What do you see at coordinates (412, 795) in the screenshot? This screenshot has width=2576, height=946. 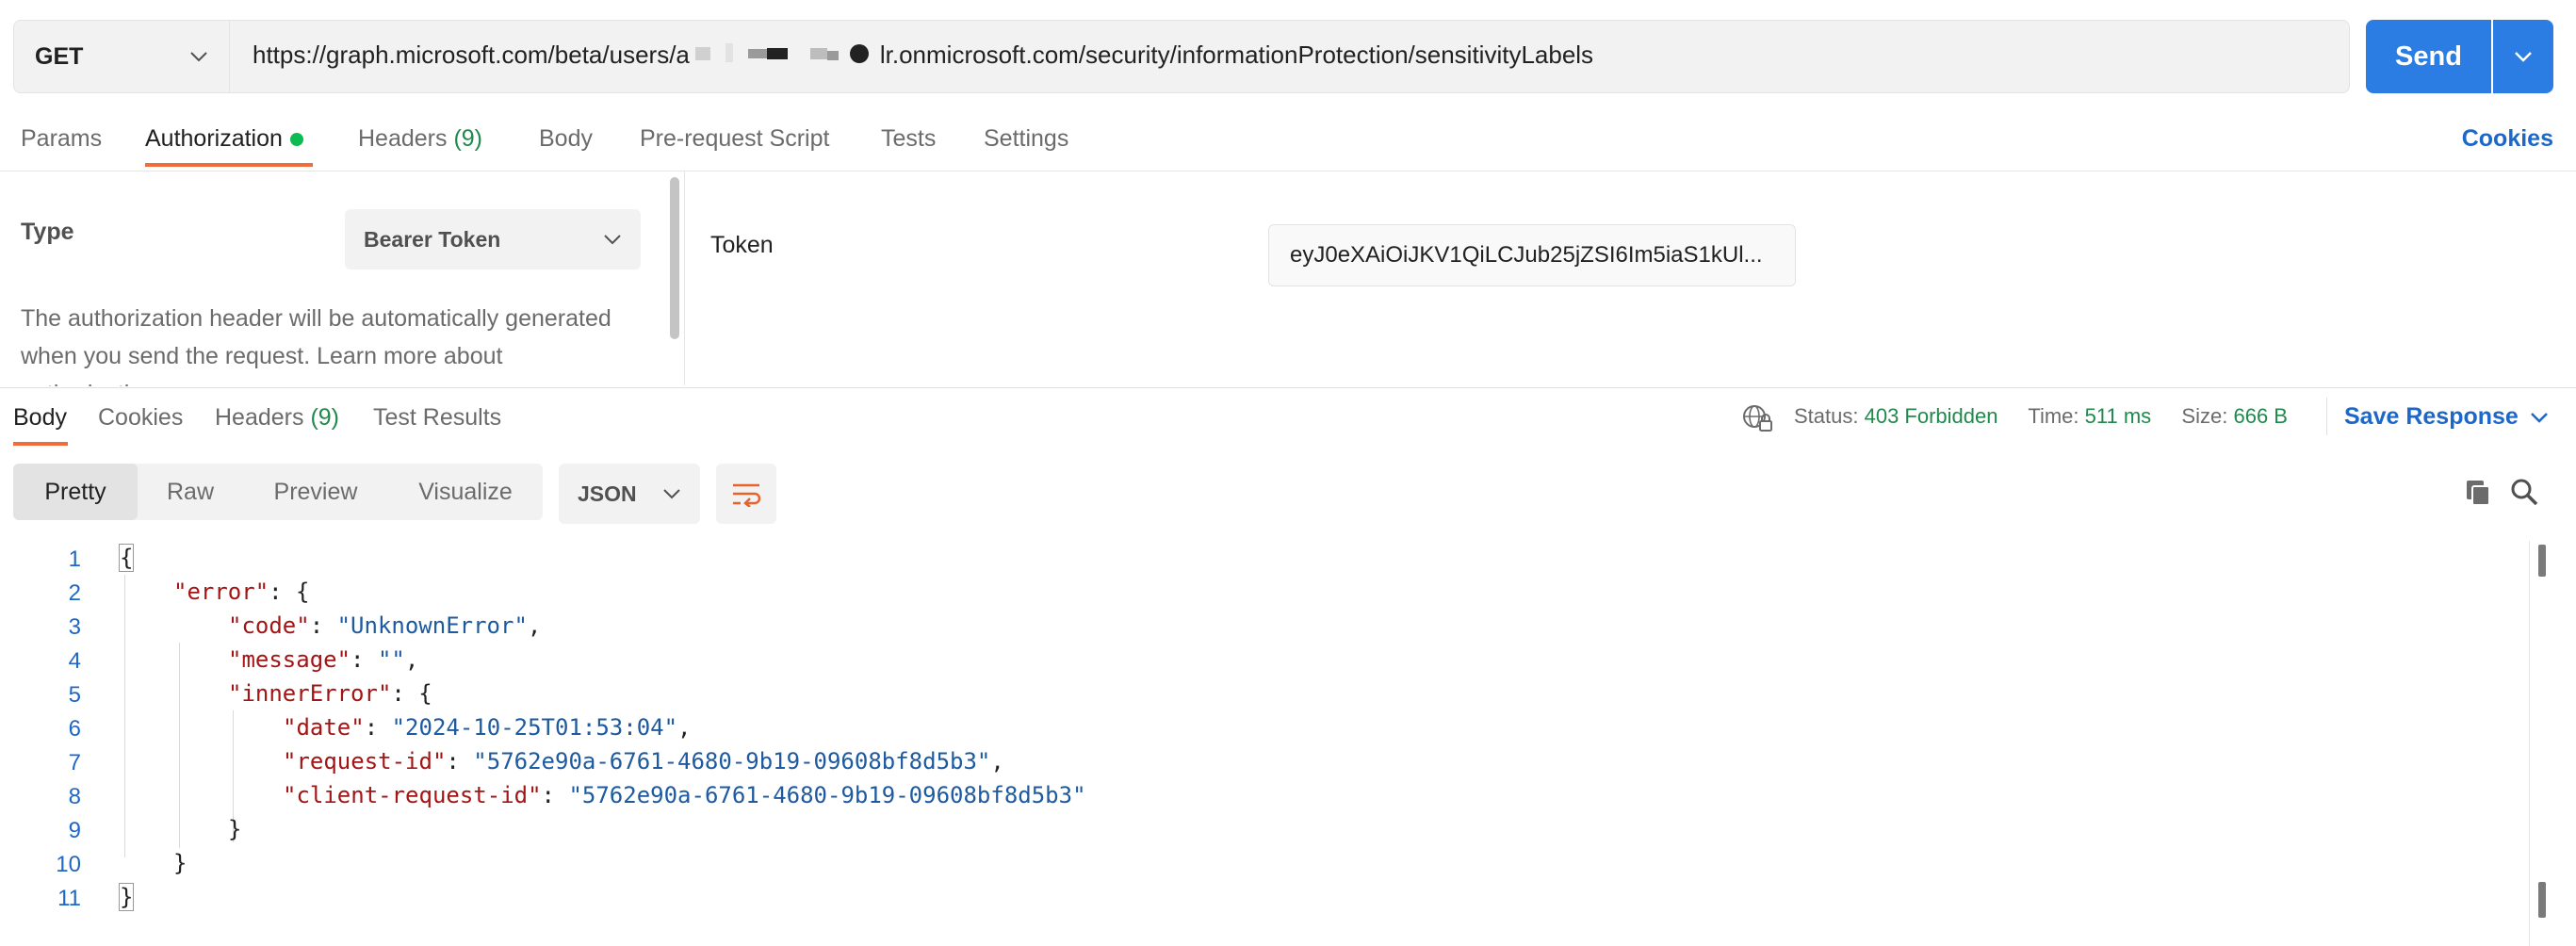 I see `json-key: "client-request-id"` at bounding box center [412, 795].